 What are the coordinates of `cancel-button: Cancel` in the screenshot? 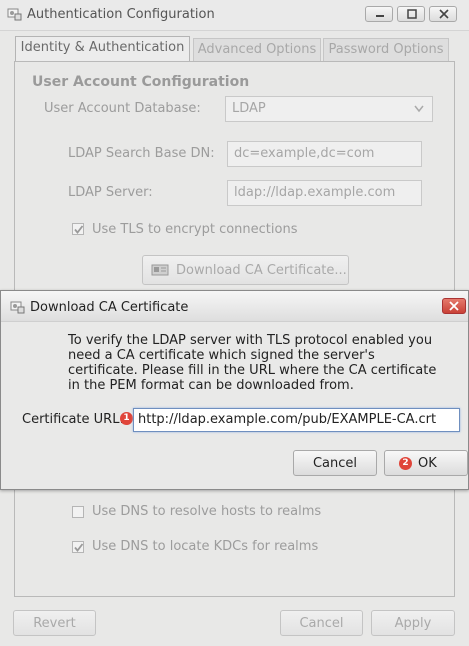 It's located at (321, 623).